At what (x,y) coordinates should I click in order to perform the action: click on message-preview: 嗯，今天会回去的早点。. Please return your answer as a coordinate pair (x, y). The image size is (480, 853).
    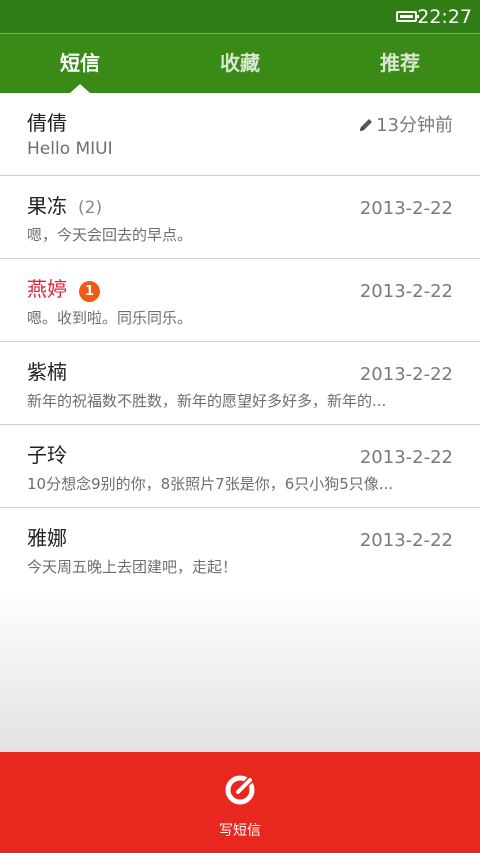
    Looking at the image, I should click on (110, 235).